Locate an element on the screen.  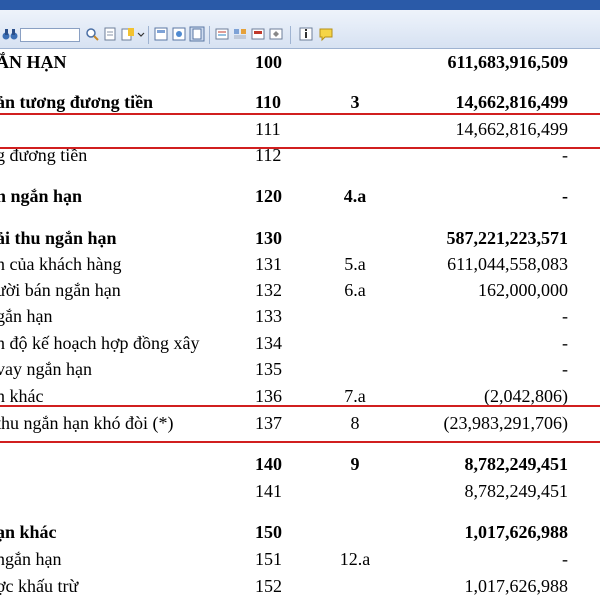
row-label: ản tương đương tiền is located at coordinates (77, 102).